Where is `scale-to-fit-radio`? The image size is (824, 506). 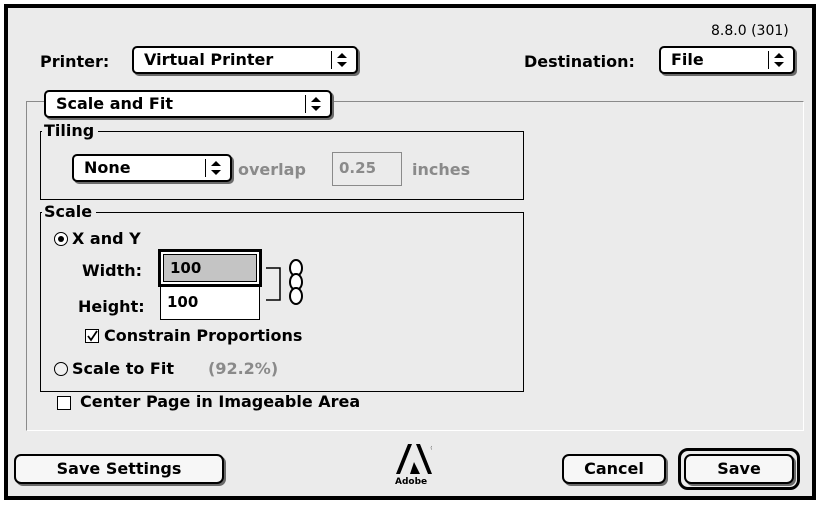
scale-to-fit-radio is located at coordinates (61, 369).